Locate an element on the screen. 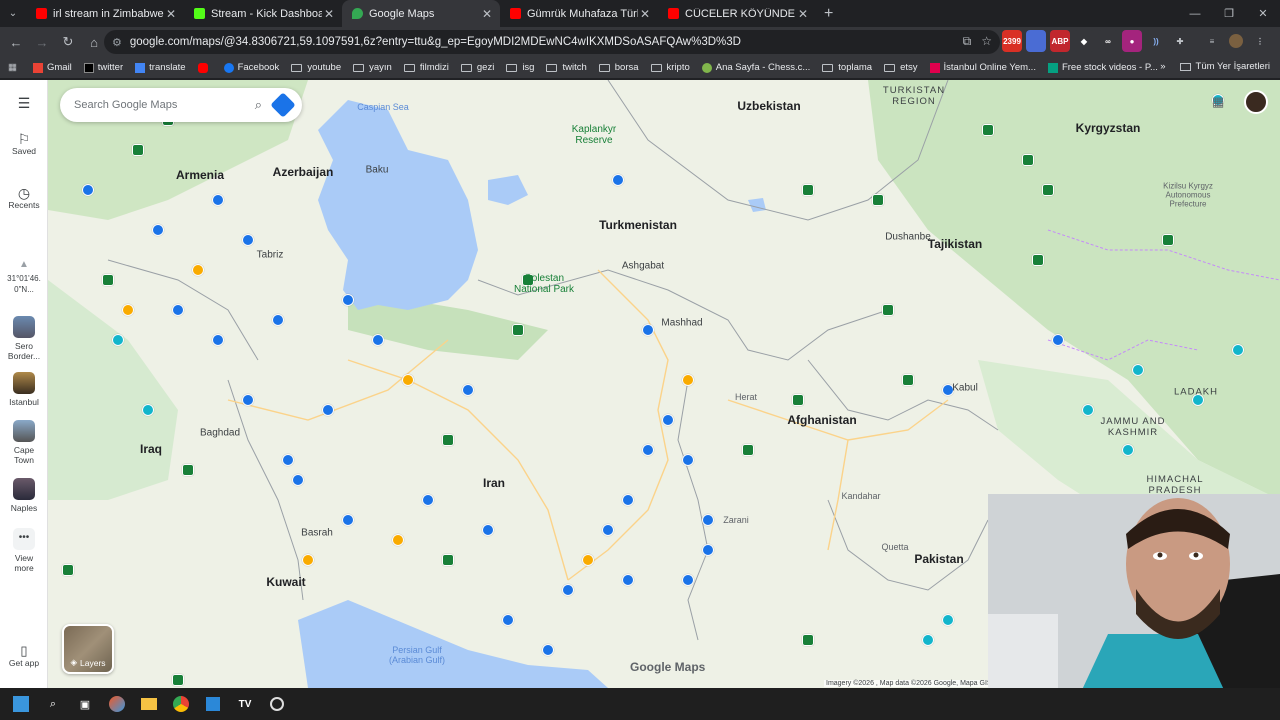  glasses-ext-icon: ∞ is located at coordinates (1108, 41).